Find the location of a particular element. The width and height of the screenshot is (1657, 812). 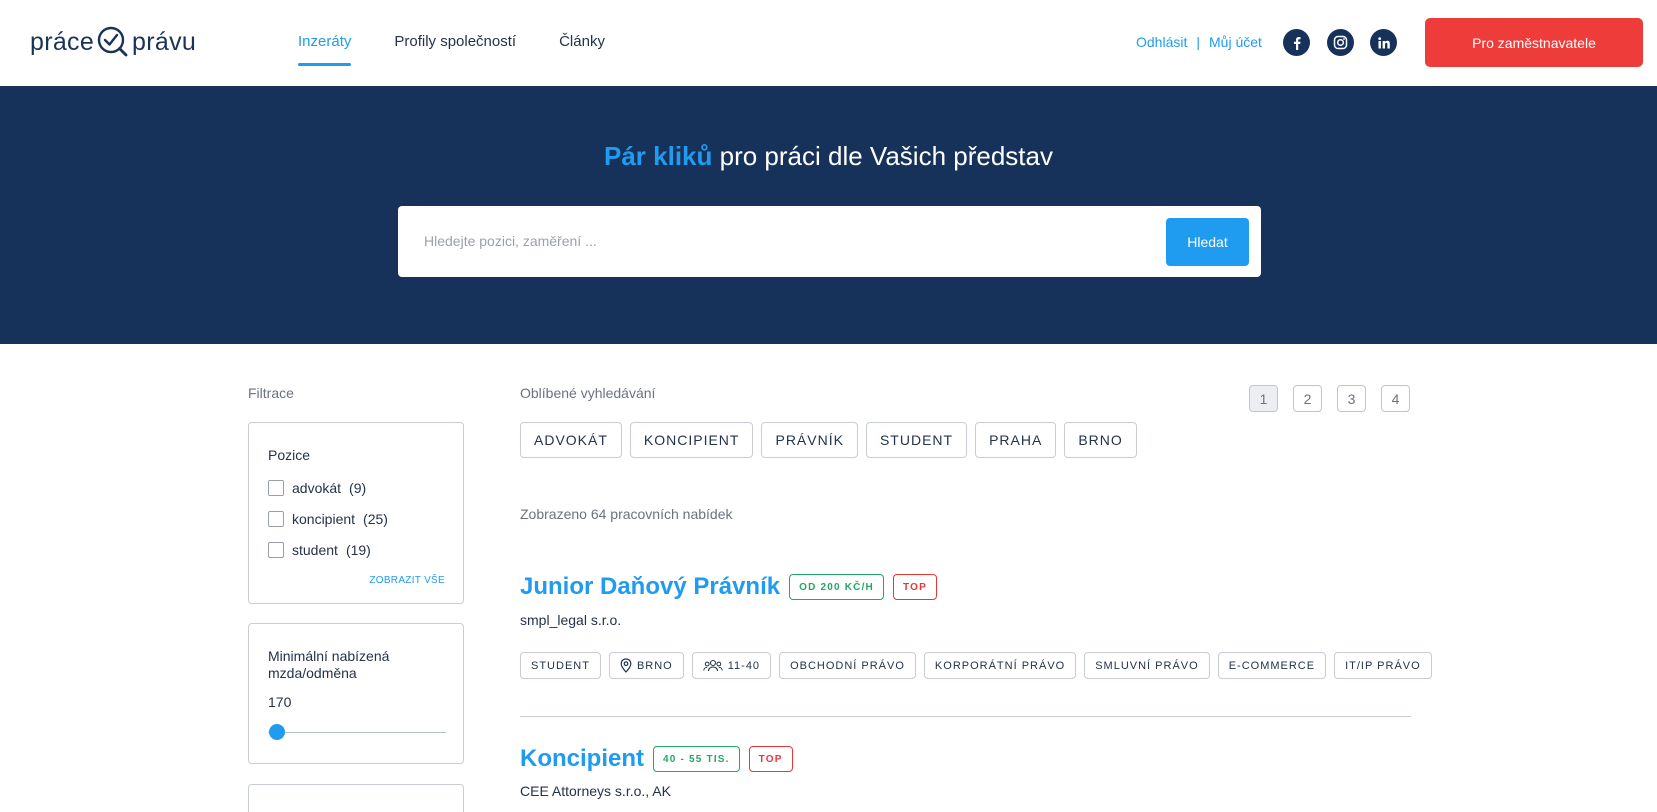

salary-badge: OD 200 KČ/H is located at coordinates (836, 587).